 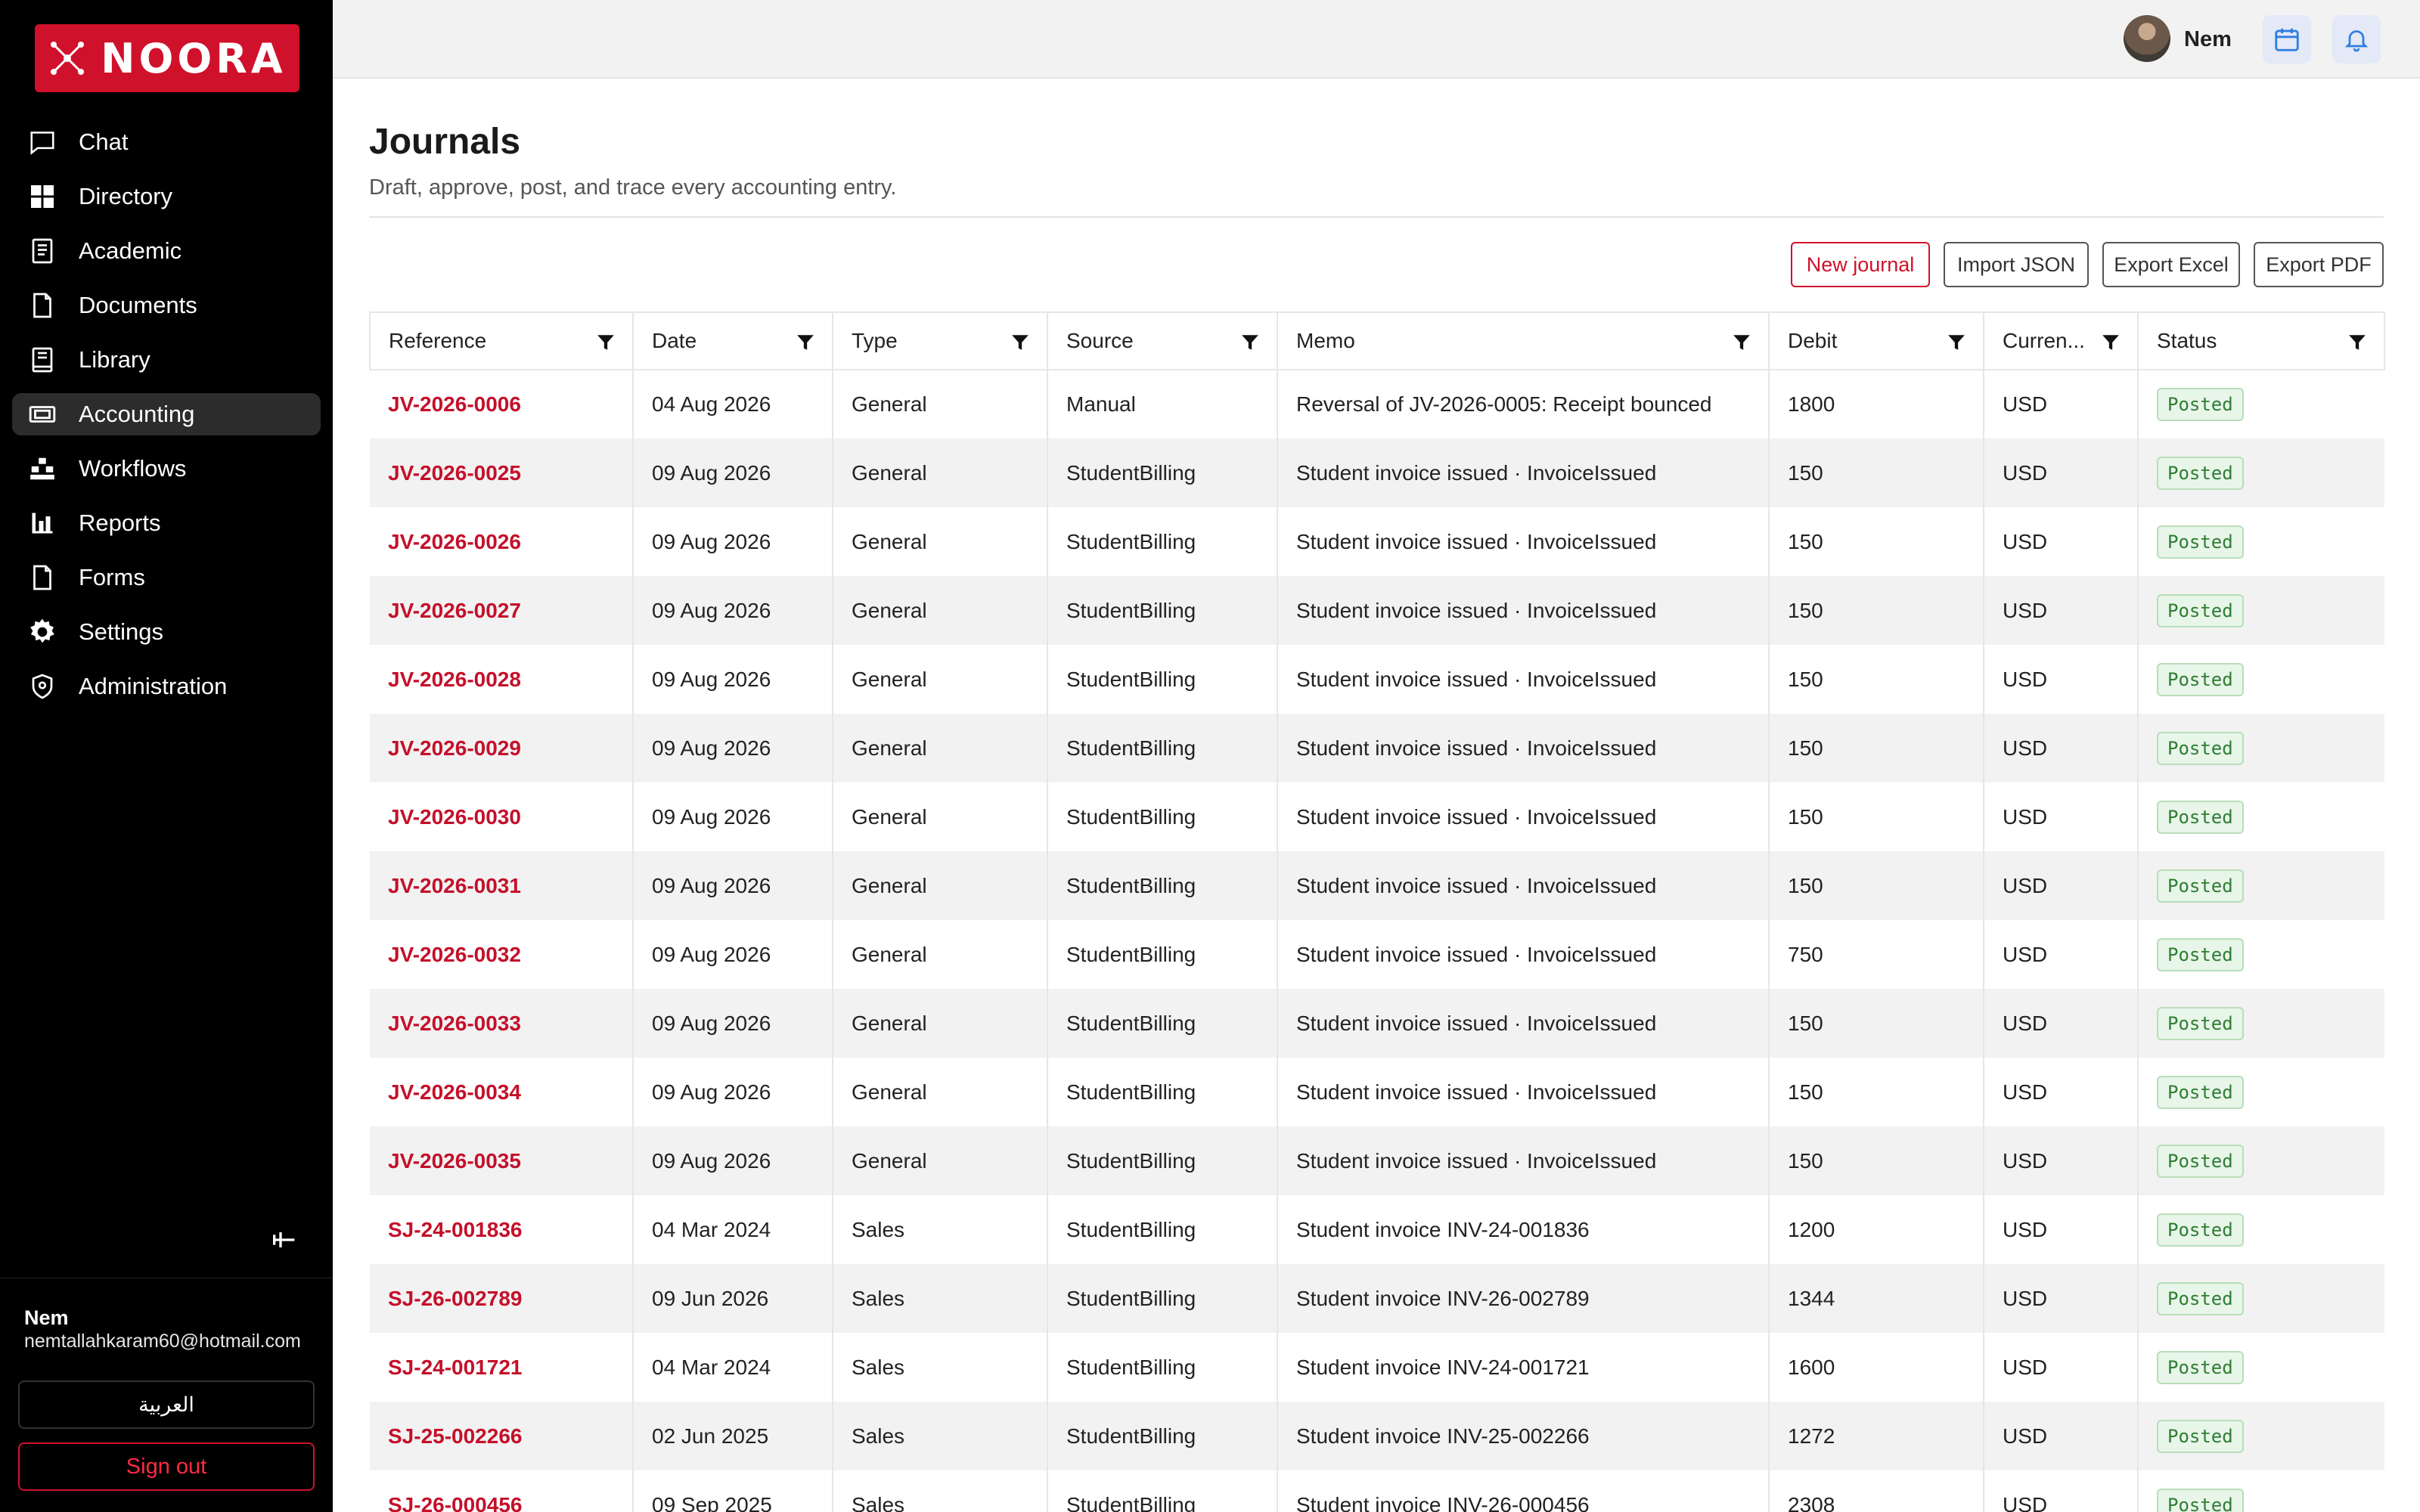 I want to click on journal-reference-link: JV-2026-0034, so click(x=502, y=1092).